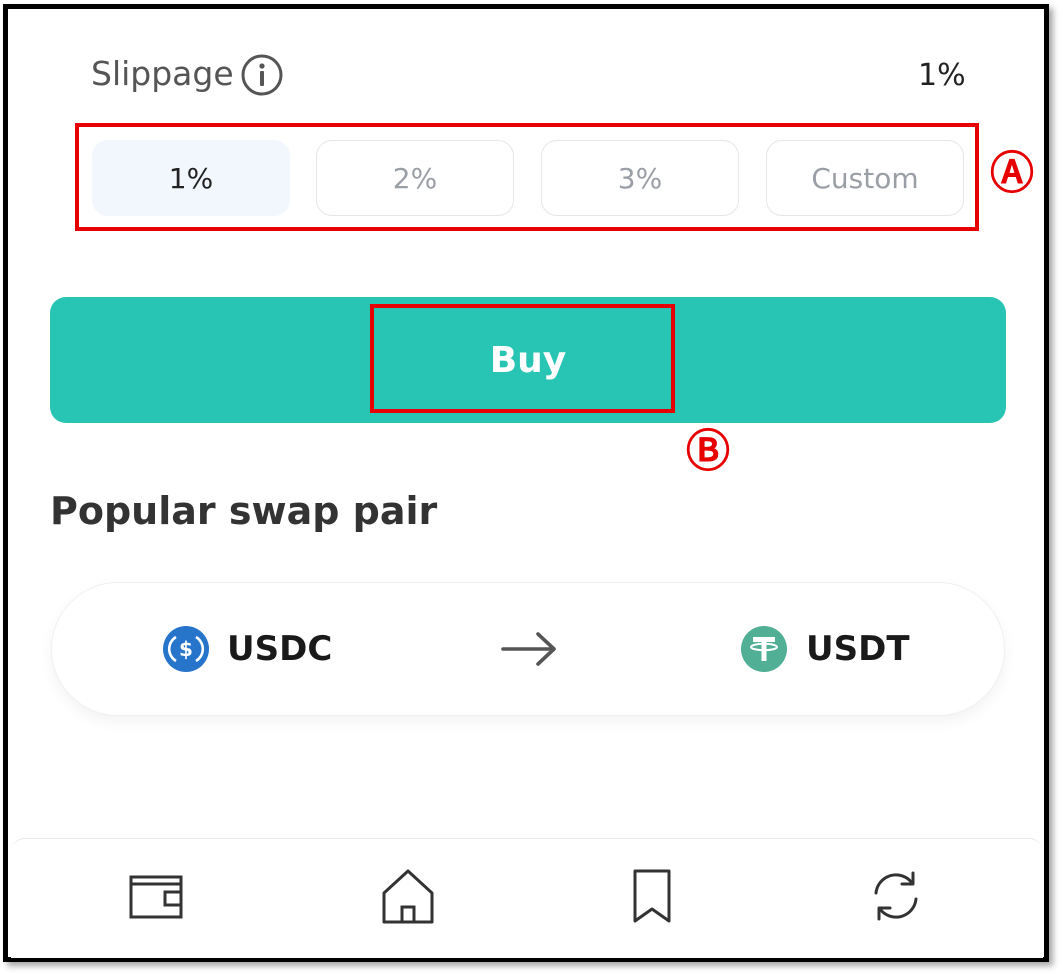 The width and height of the screenshot is (1063, 974). I want to click on bookmark-icon, so click(652, 896).